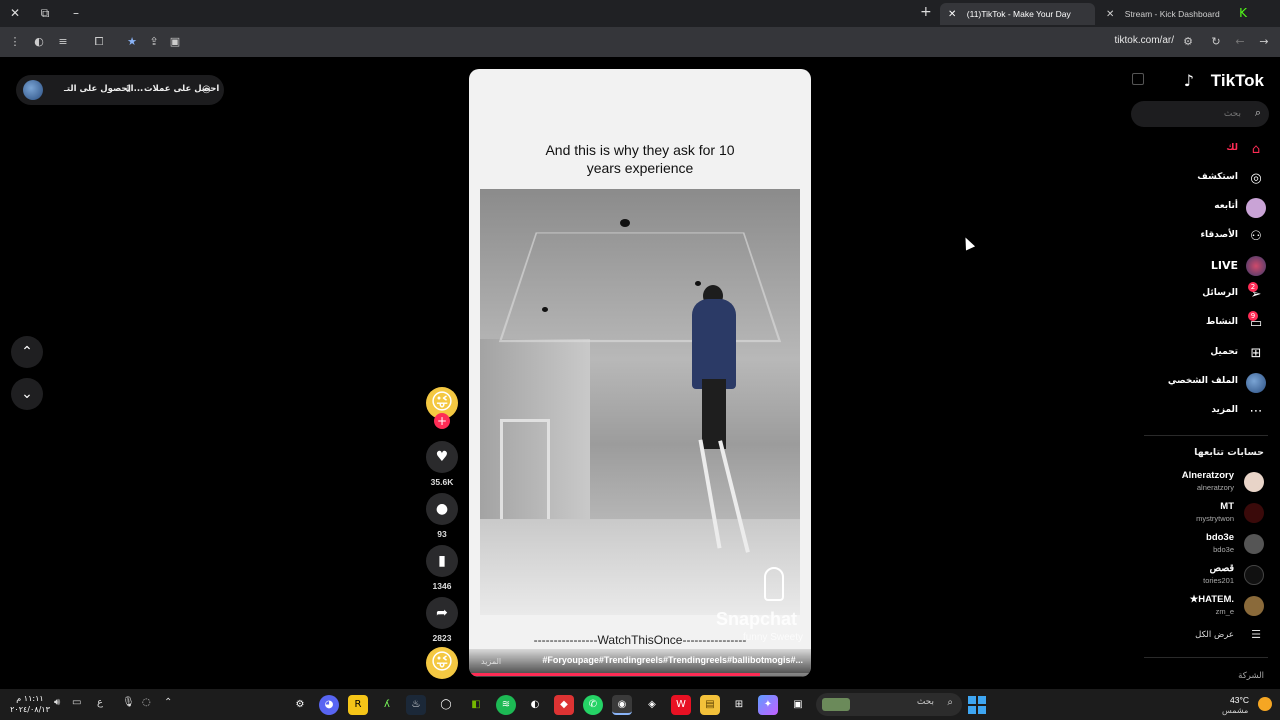 This screenshot has width=1280, height=720. Describe the element at coordinates (1251, 676) in the screenshot. I see `company-link: الشركة` at that location.